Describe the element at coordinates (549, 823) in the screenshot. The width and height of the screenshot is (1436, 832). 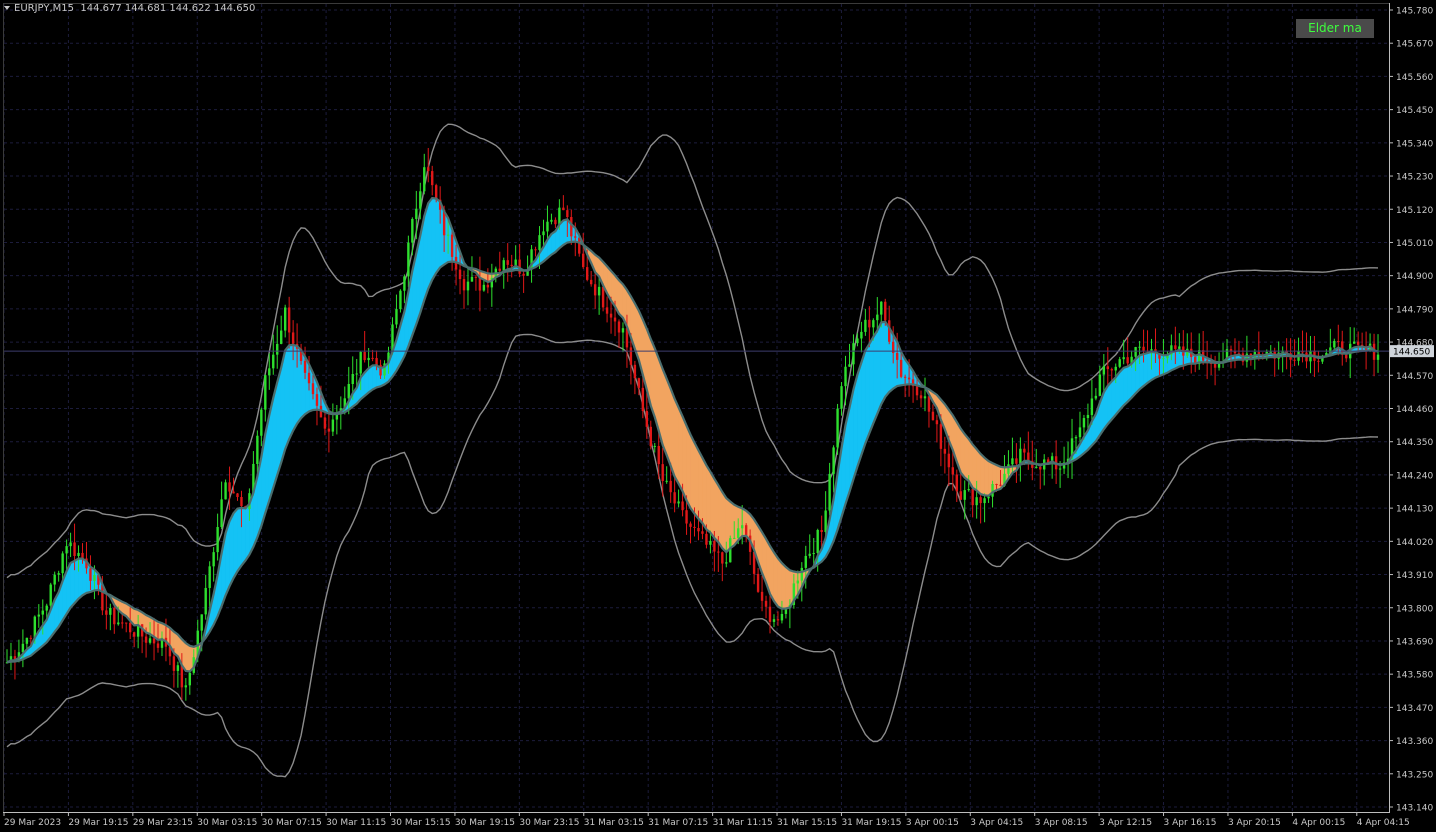
I see `x-tick-label: 30 Mar 23:15` at that location.